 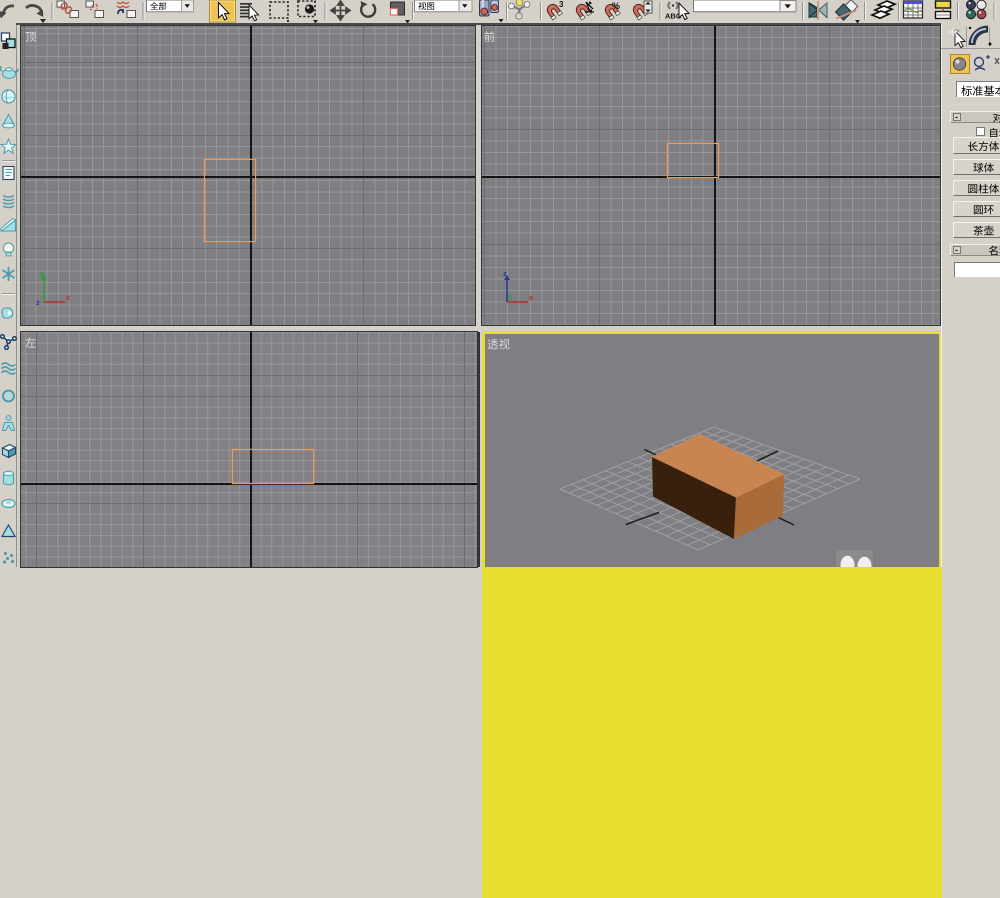 What do you see at coordinates (561, 4) in the screenshot?
I see `svg-text: 3` at bounding box center [561, 4].